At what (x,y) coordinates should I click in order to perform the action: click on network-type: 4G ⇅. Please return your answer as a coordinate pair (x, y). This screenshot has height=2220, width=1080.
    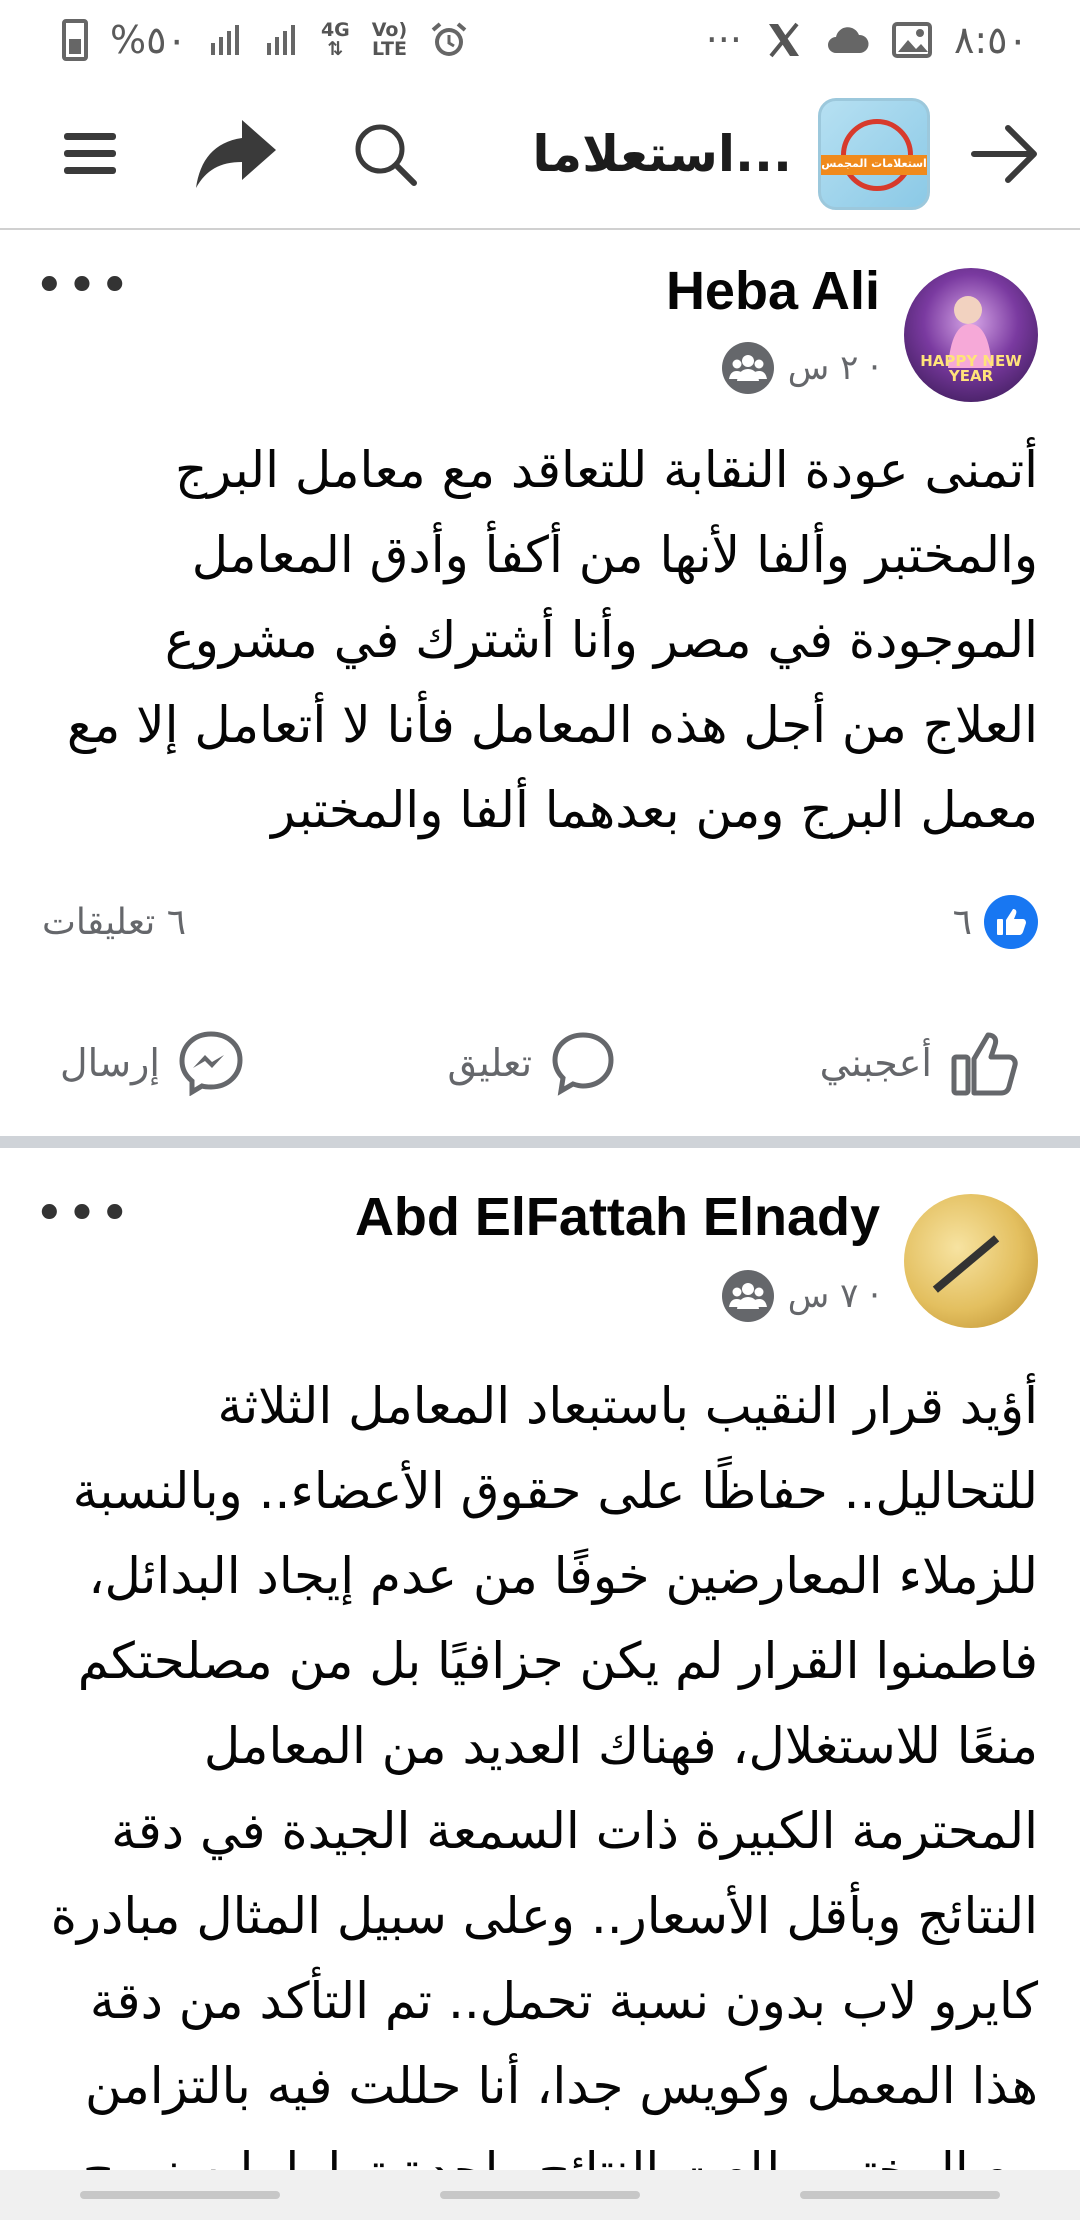
    Looking at the image, I should click on (335, 40).